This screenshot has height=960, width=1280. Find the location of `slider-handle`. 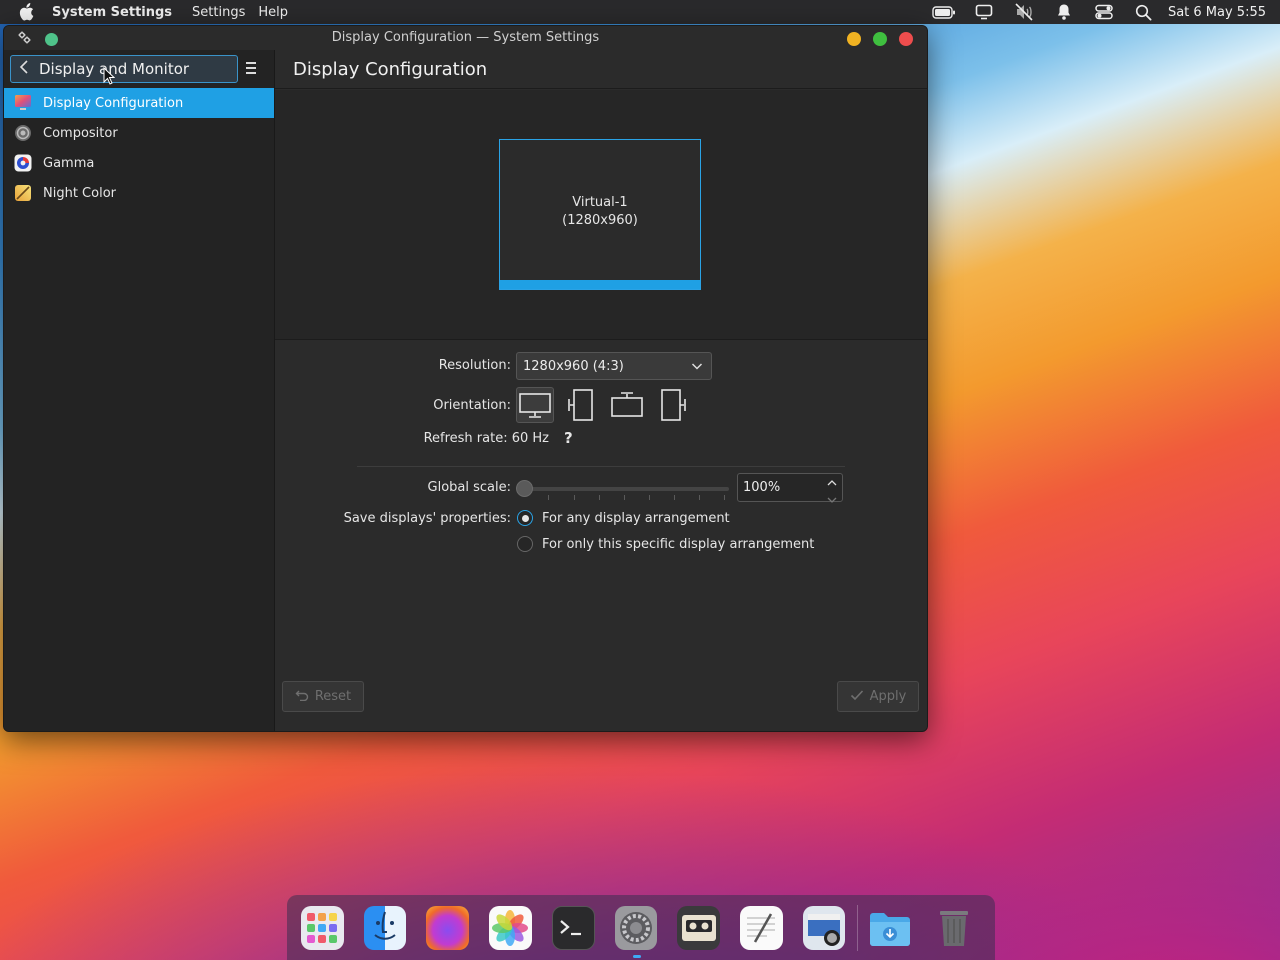

slider-handle is located at coordinates (524, 488).